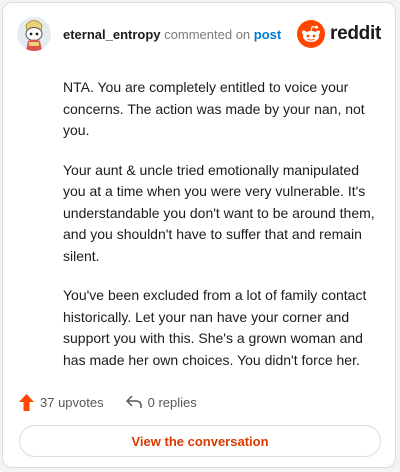  I want to click on avatar, so click(34, 34).